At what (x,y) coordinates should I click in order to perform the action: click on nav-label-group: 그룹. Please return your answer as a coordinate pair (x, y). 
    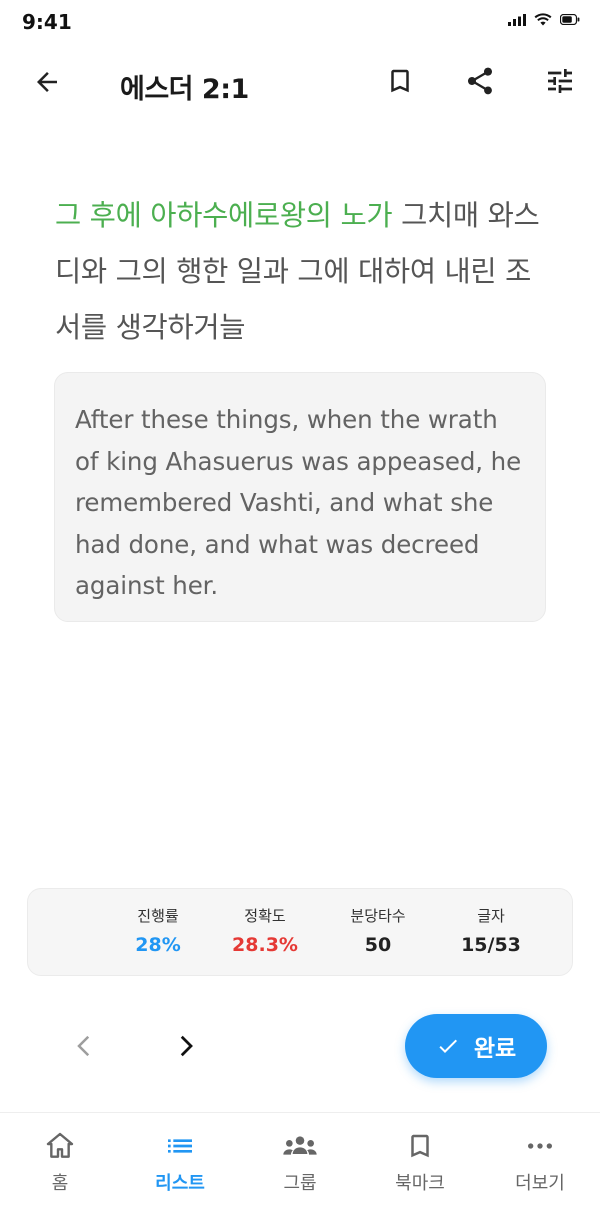
    Looking at the image, I should click on (300, 1183).